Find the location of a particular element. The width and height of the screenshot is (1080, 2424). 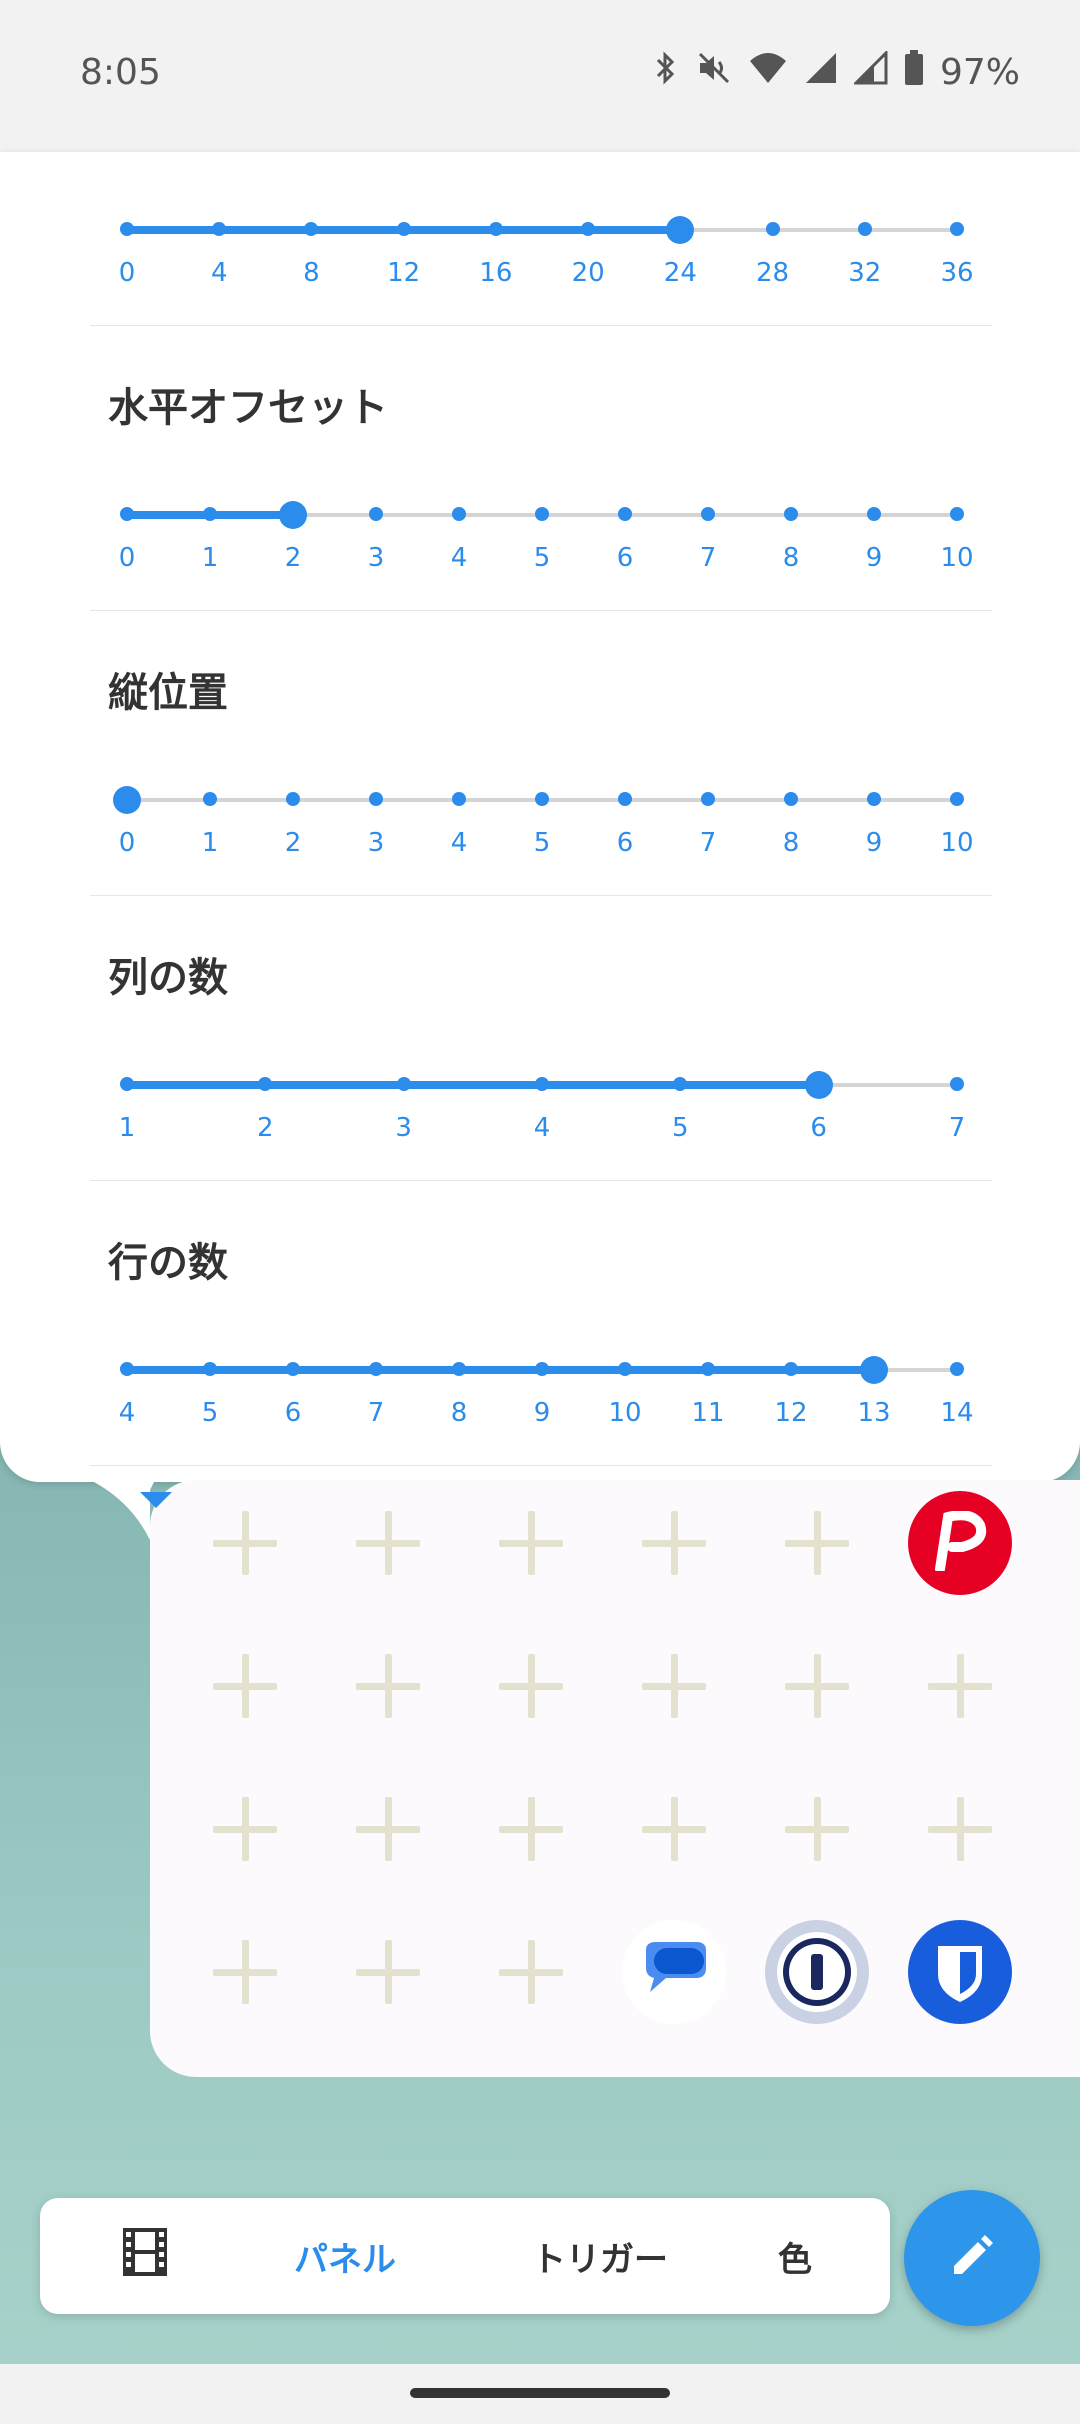

battery-icon is located at coordinates (914, 72).